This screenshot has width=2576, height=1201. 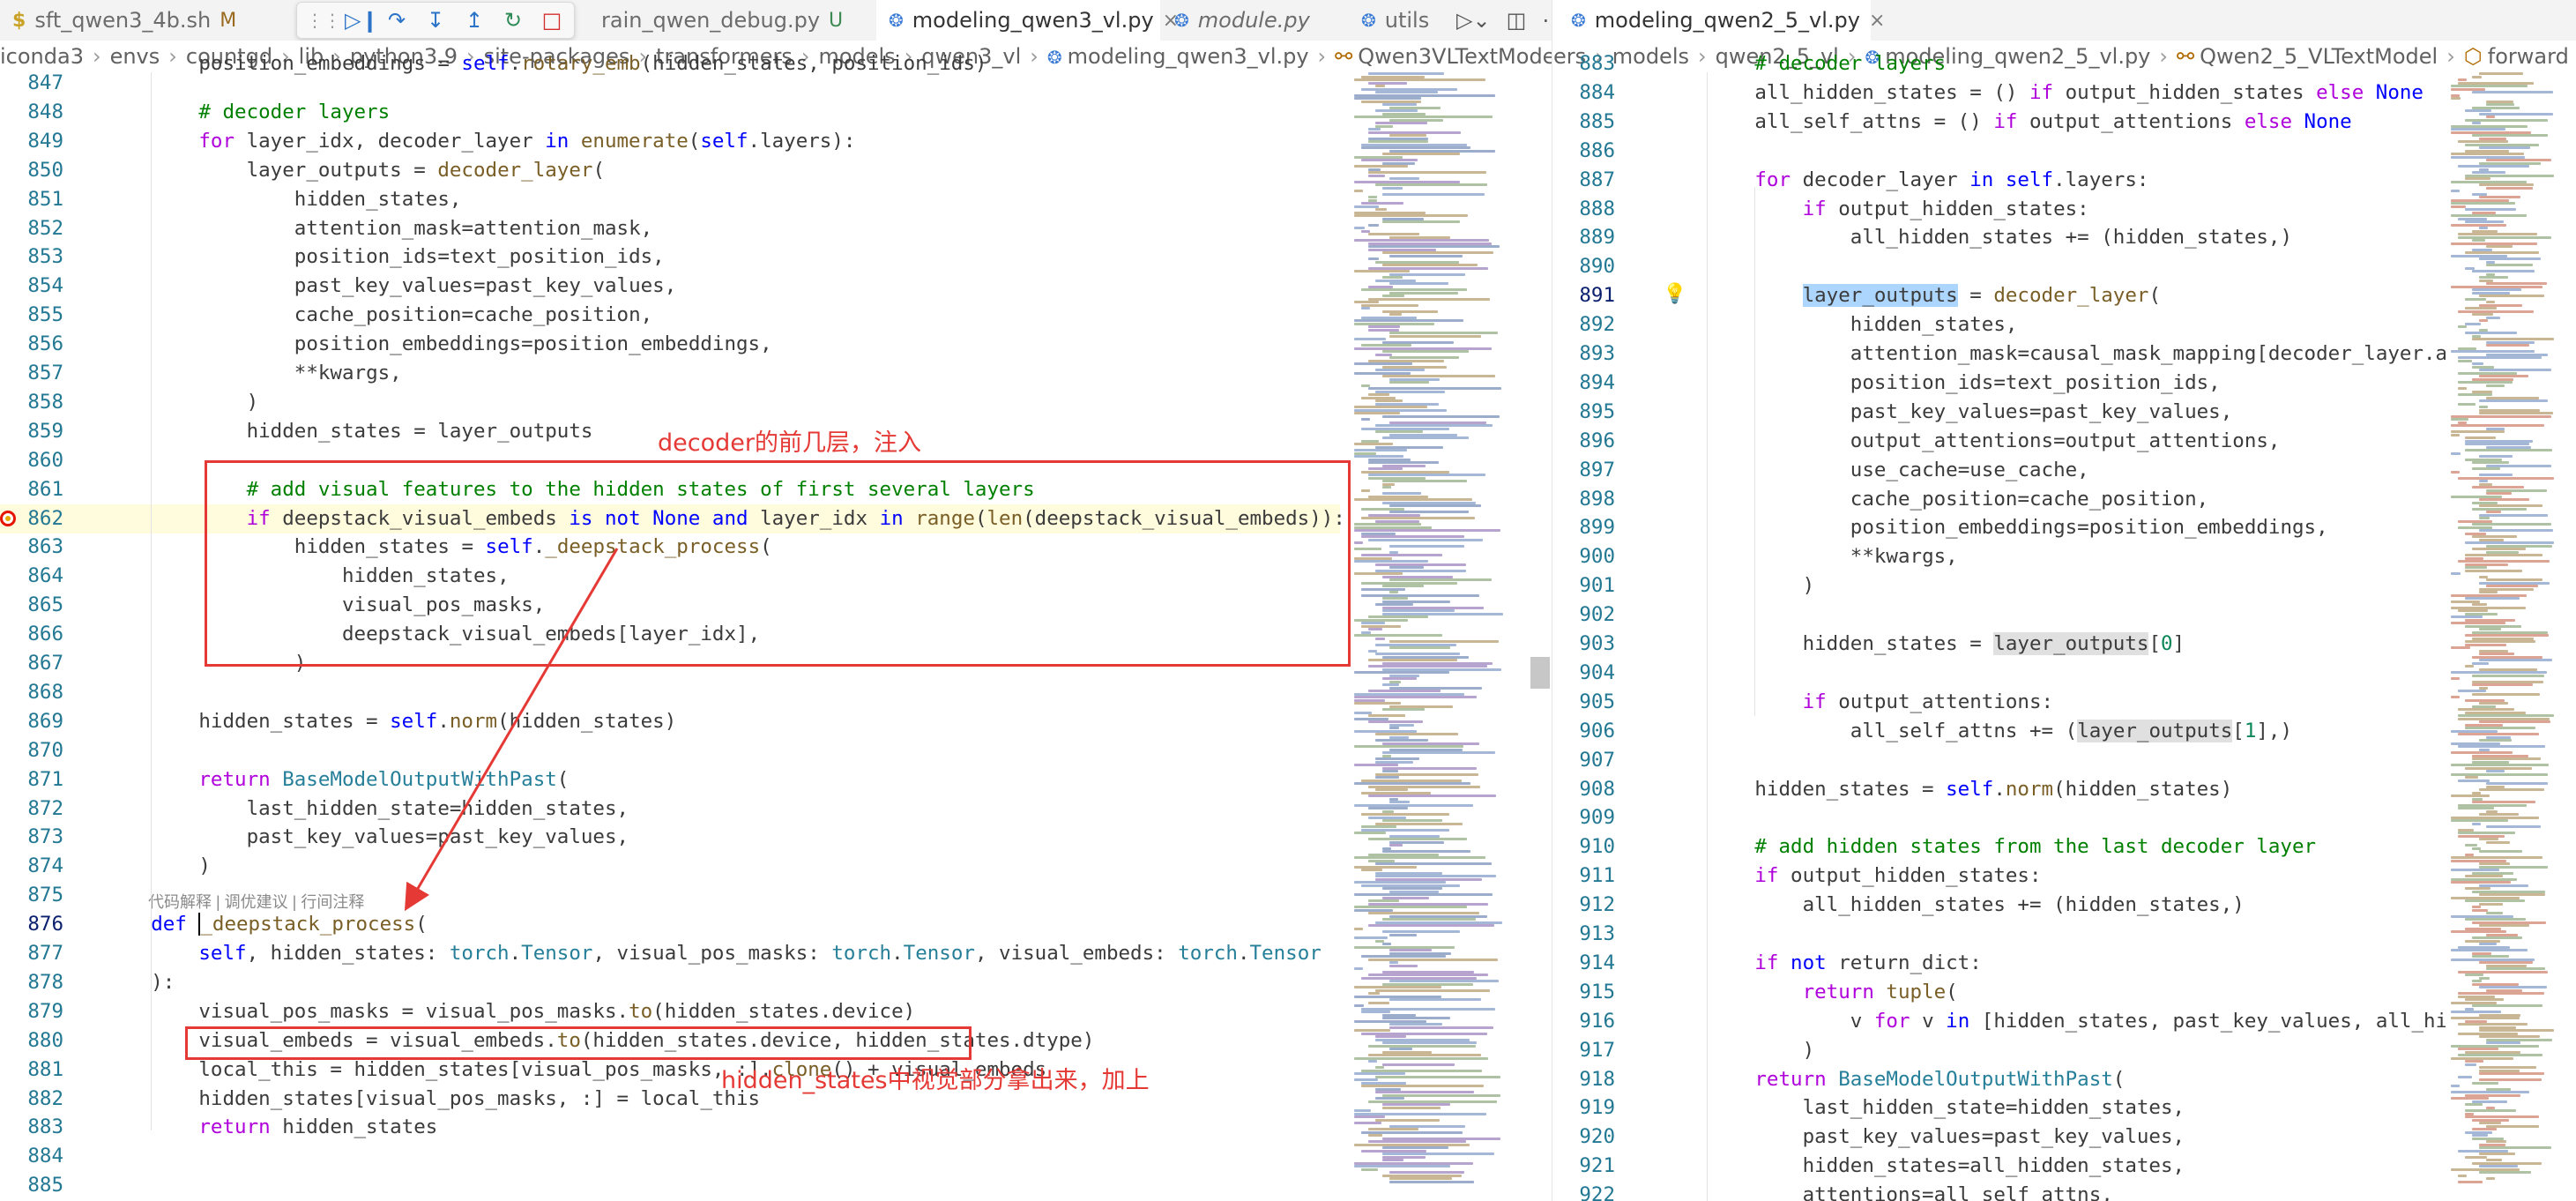 I want to click on split-editor-icon: ◫, so click(x=1517, y=20).